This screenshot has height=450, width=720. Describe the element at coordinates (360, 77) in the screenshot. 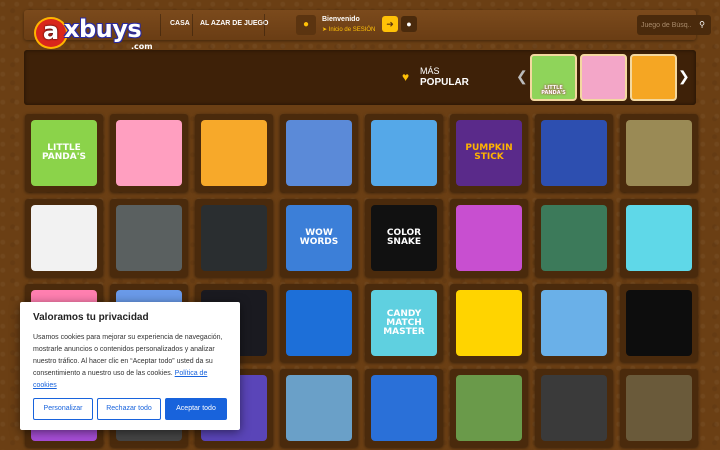

I see `most-popular-bar: ♥ MÁS POPULAR ❮ LITTLE PANDA'S ❯` at that location.